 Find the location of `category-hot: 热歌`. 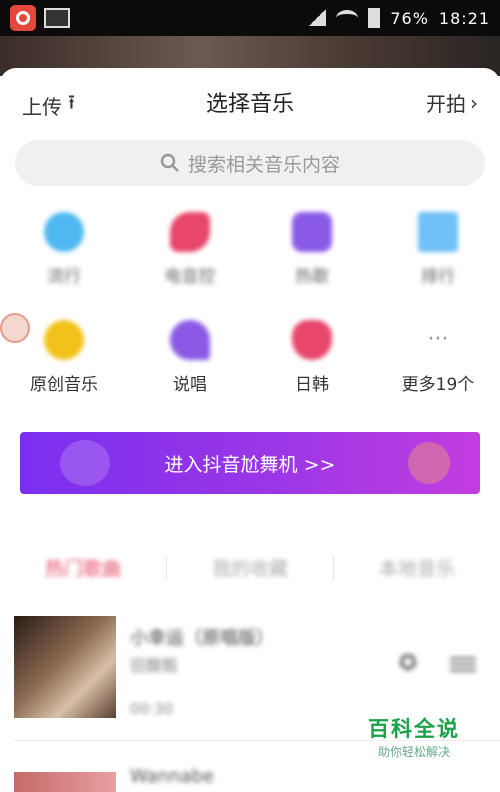

category-hot: 热歌 is located at coordinates (312, 249).